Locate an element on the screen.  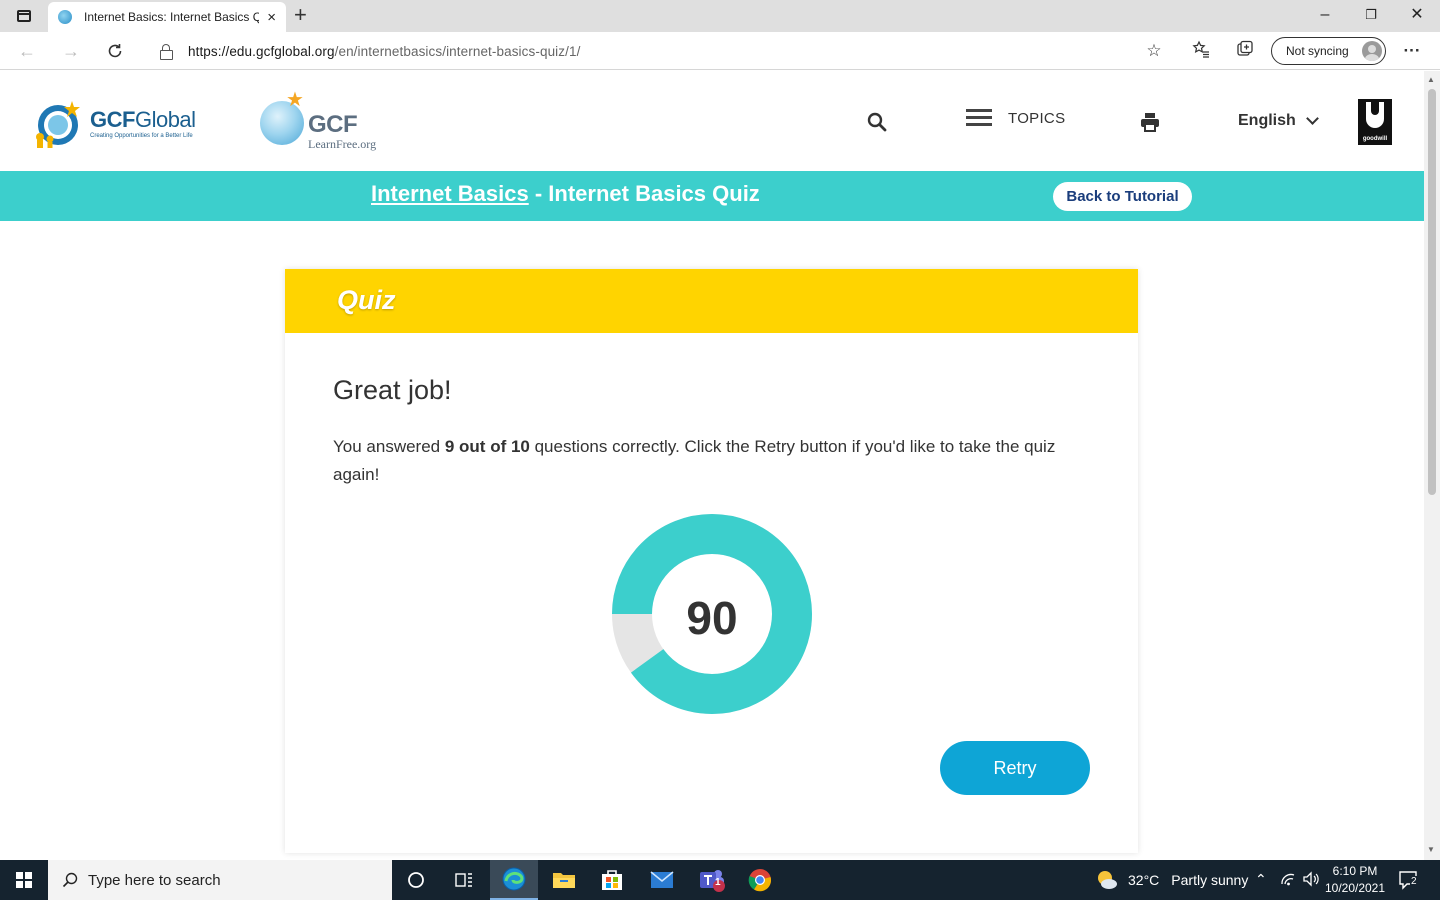
tab-actions-icon is located at coordinates (24, 16).